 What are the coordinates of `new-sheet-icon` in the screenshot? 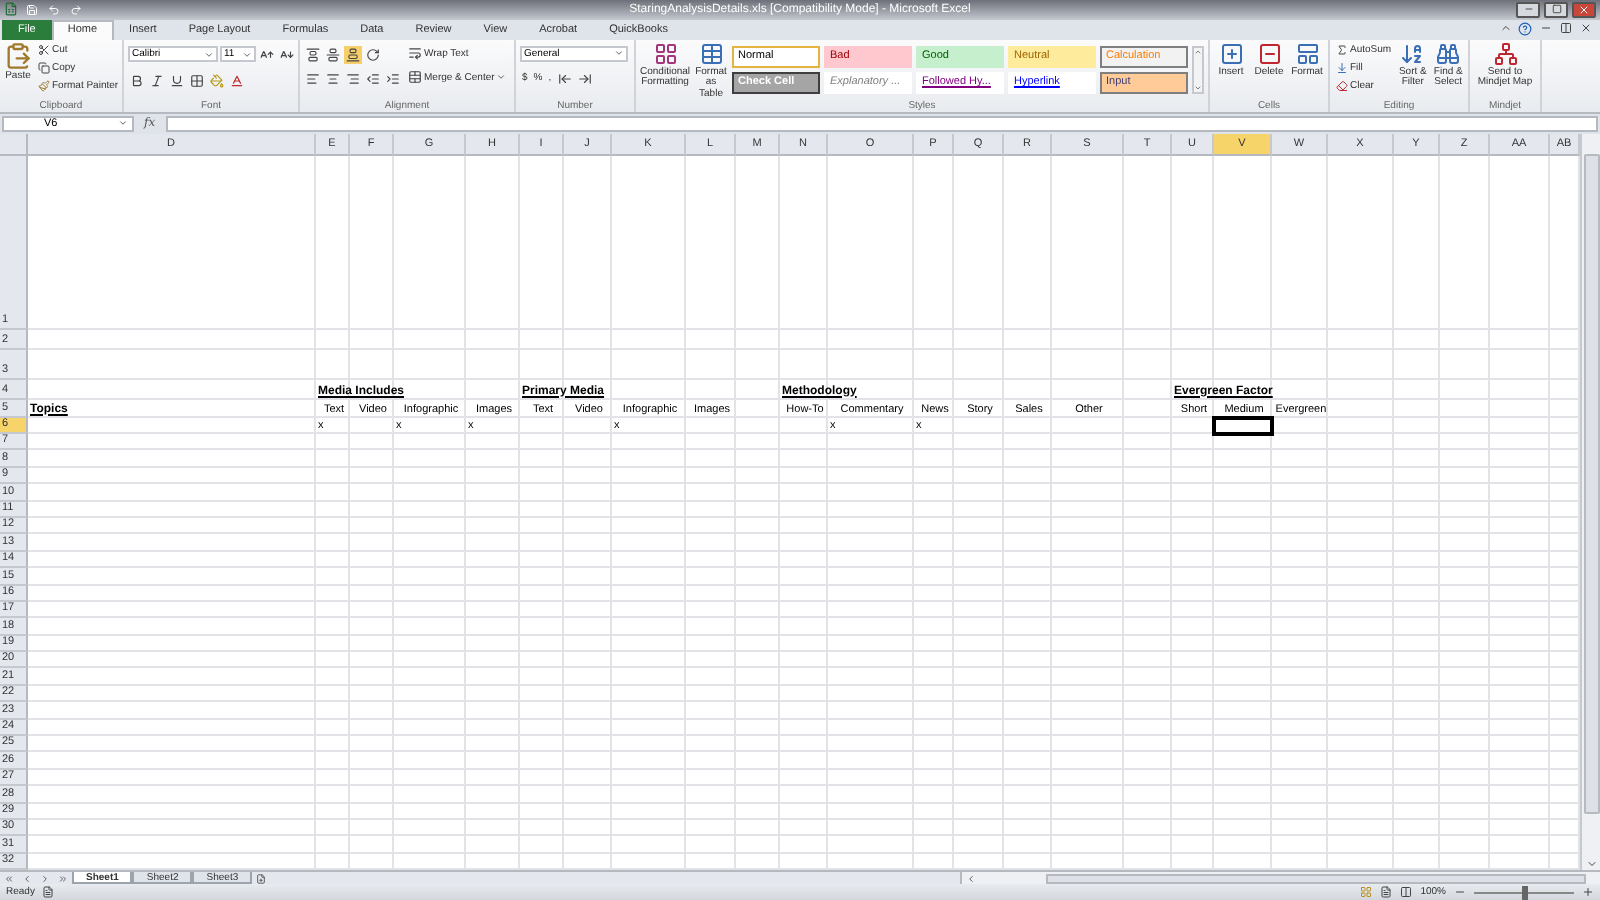 It's located at (261, 878).